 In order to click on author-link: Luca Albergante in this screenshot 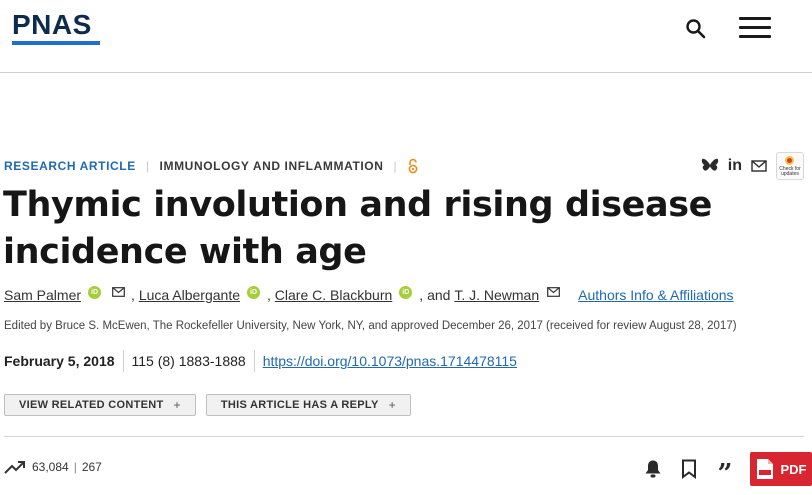, I will do `click(189, 295)`.